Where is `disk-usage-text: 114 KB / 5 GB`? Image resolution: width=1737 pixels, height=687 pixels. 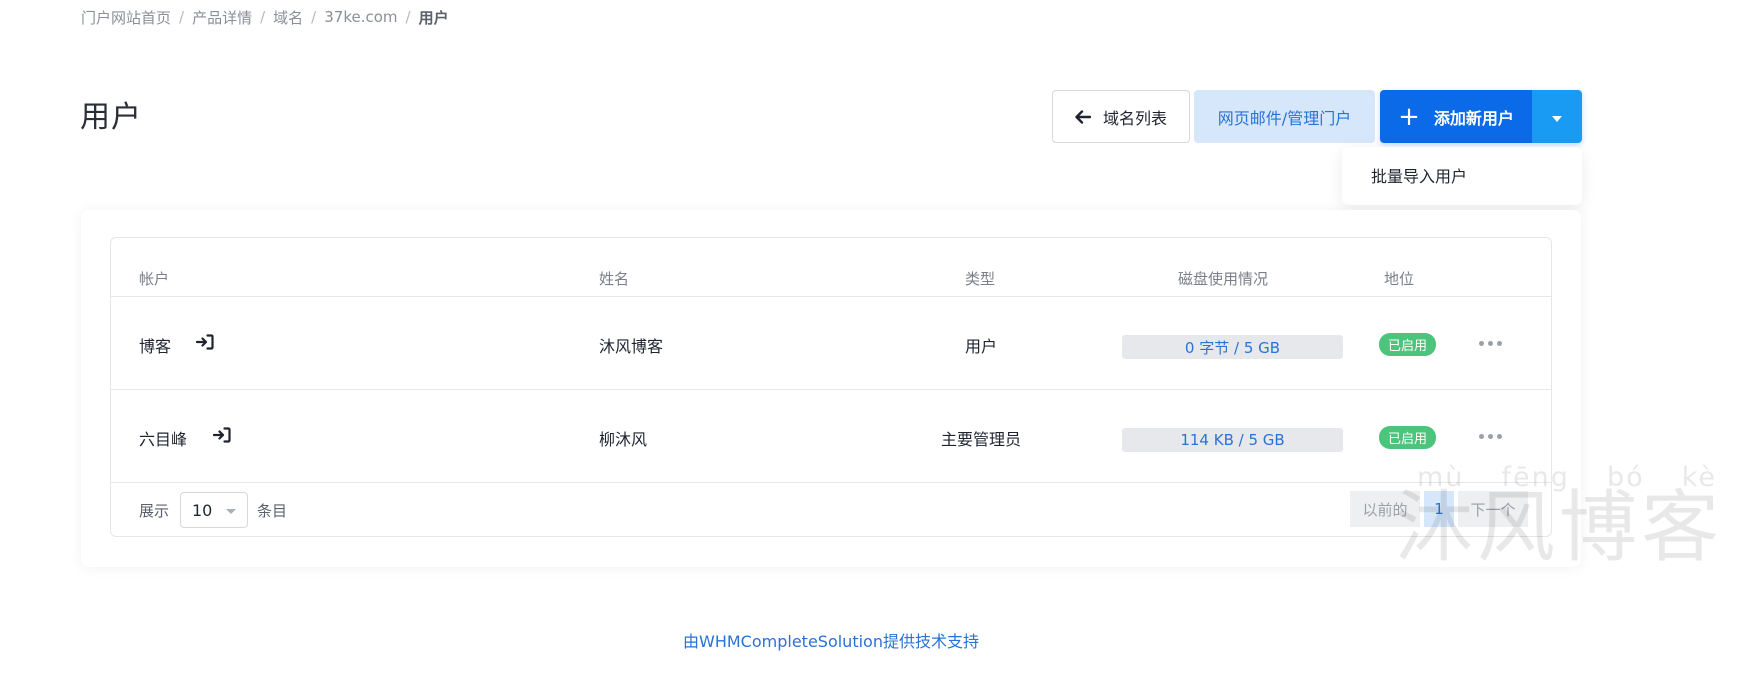
disk-usage-text: 114 KB / 5 GB is located at coordinates (1232, 440).